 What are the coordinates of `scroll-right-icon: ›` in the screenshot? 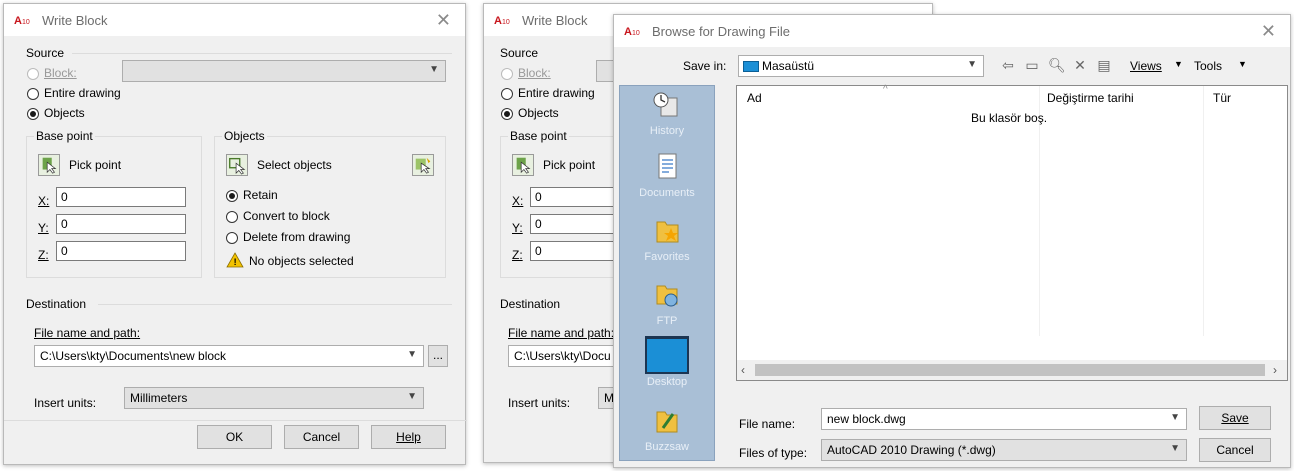 It's located at (1275, 370).